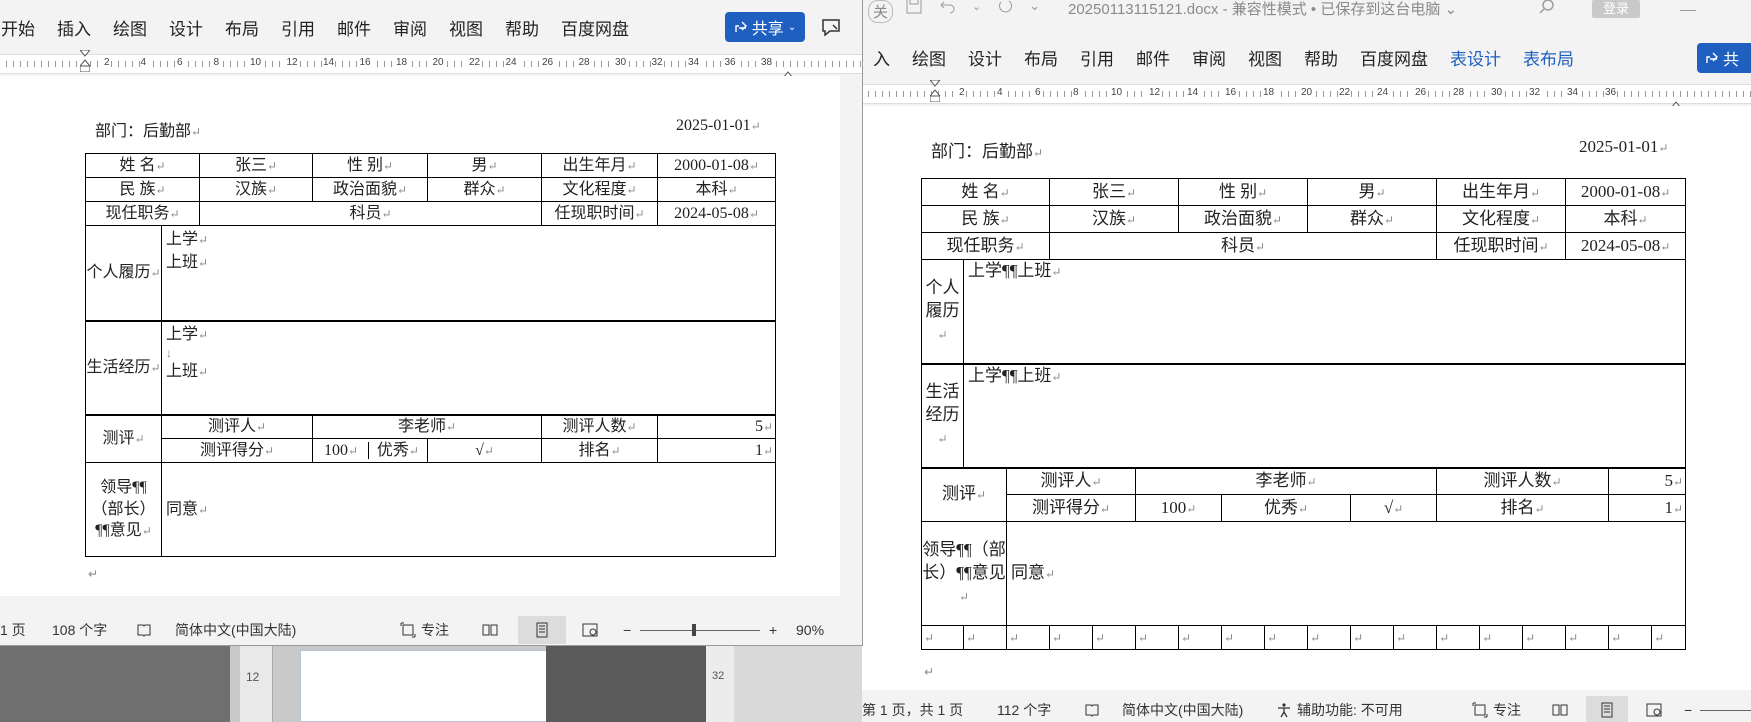 Image resolution: width=1751 pixels, height=722 pixels. I want to click on undo-icon, so click(948, 8).